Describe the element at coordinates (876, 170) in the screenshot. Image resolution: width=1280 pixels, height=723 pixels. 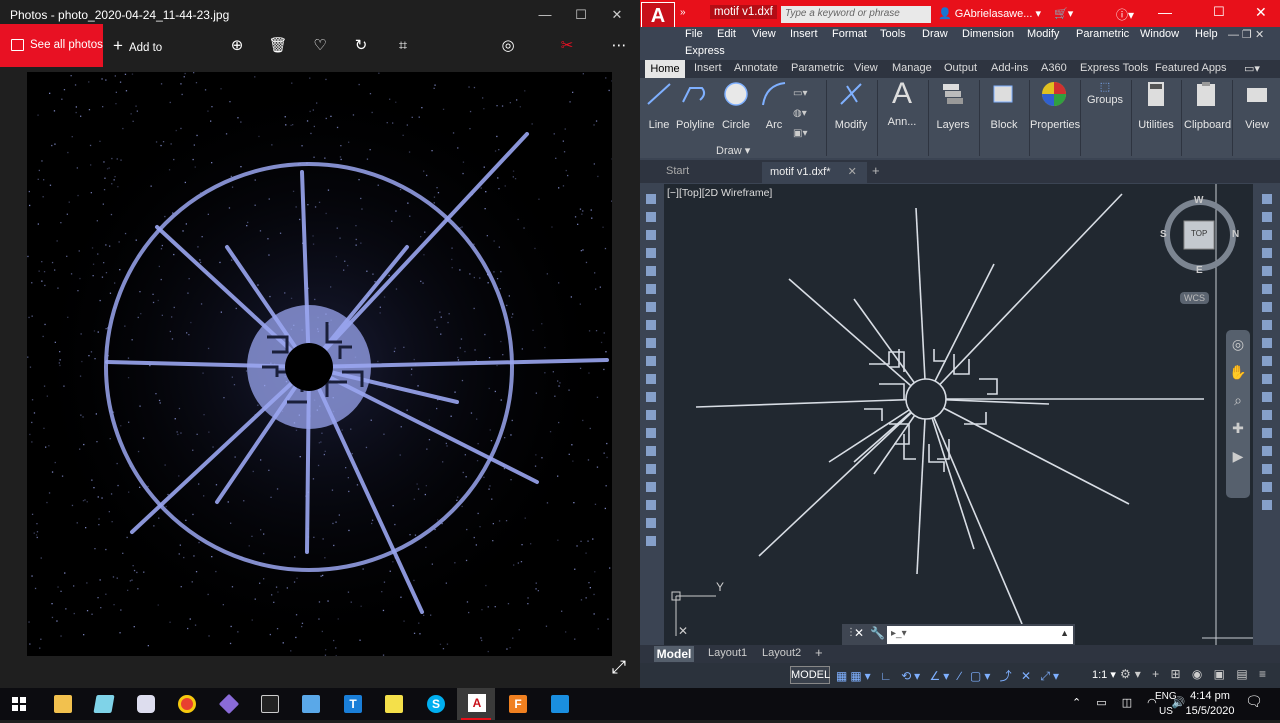
I see `new-tab-icon: +` at that location.